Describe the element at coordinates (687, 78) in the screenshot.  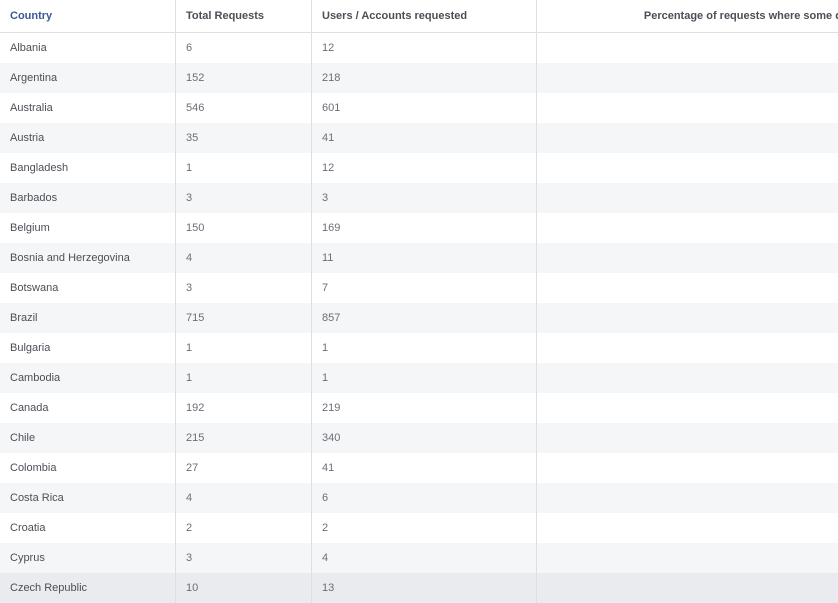
I see `cell-percentage: 27 %` at that location.